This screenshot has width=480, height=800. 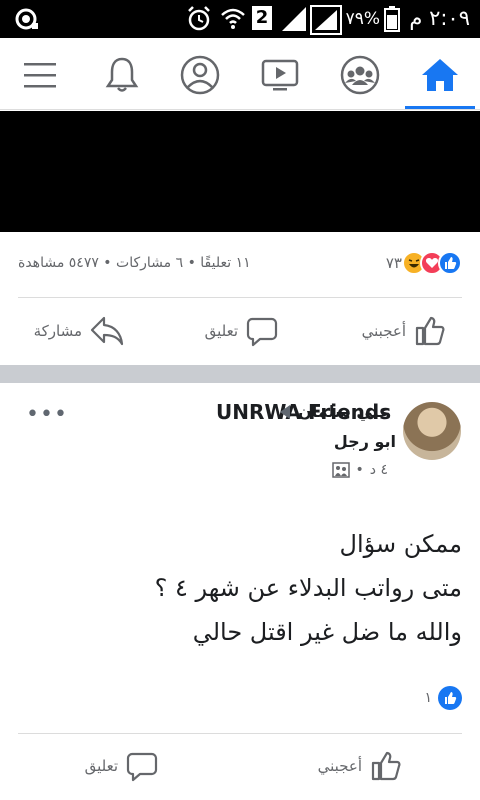 What do you see at coordinates (428, 698) in the screenshot?
I see `like-count: ١` at bounding box center [428, 698].